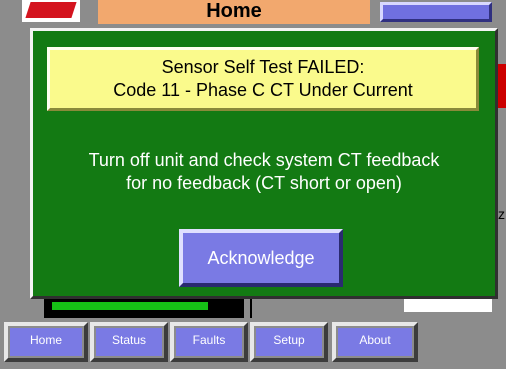 The height and width of the screenshot is (369, 506). I want to click on background-divider, so click(251, 307).